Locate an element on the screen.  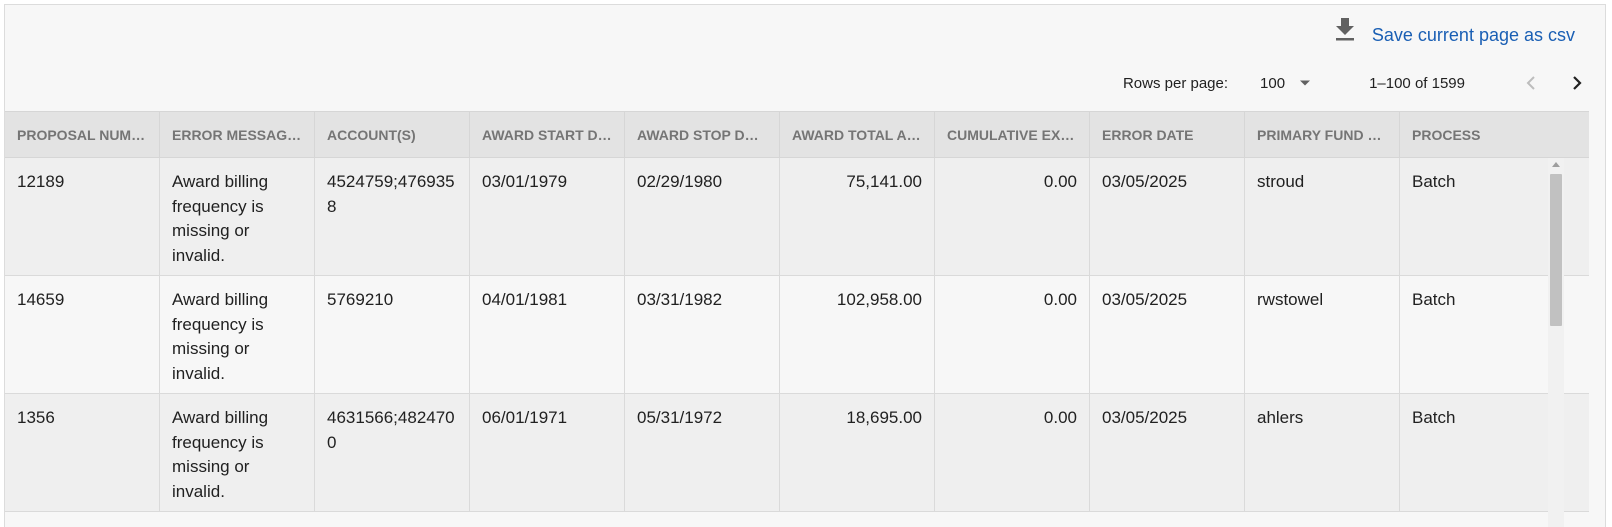
cell-accounts: 4524759;4769358 is located at coordinates (392, 216).